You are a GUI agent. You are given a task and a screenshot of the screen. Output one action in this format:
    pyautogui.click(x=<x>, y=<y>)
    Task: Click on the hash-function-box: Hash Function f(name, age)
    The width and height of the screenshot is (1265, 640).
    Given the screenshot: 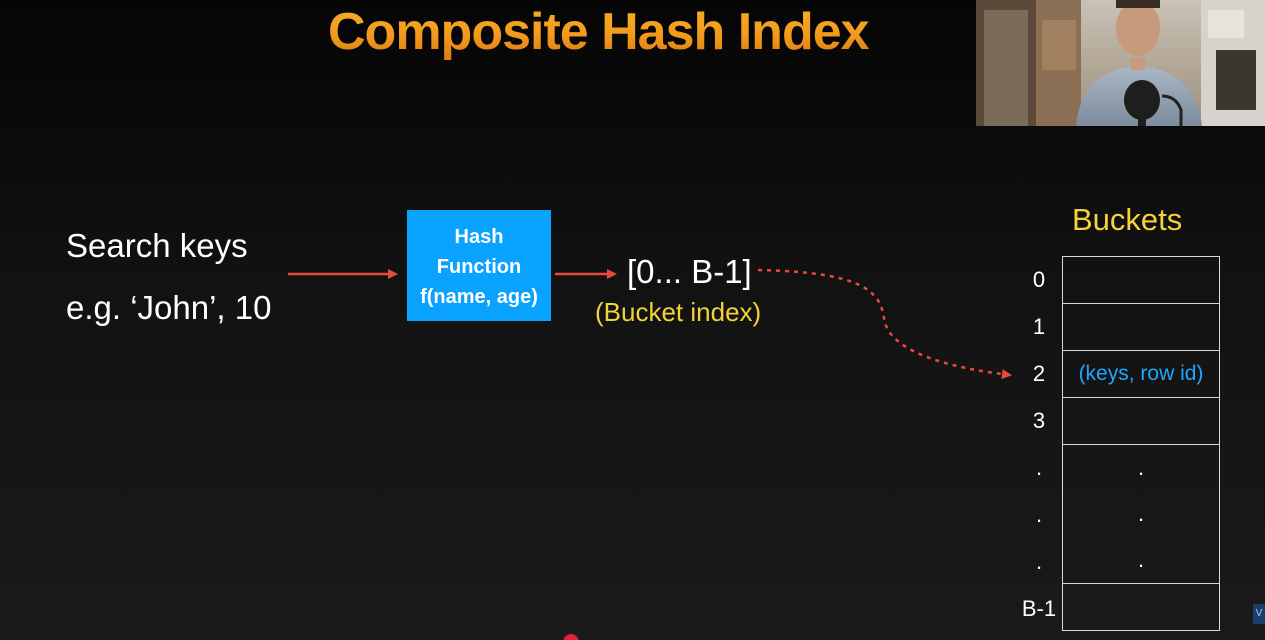 What is the action you would take?
    pyautogui.click(x=479, y=265)
    